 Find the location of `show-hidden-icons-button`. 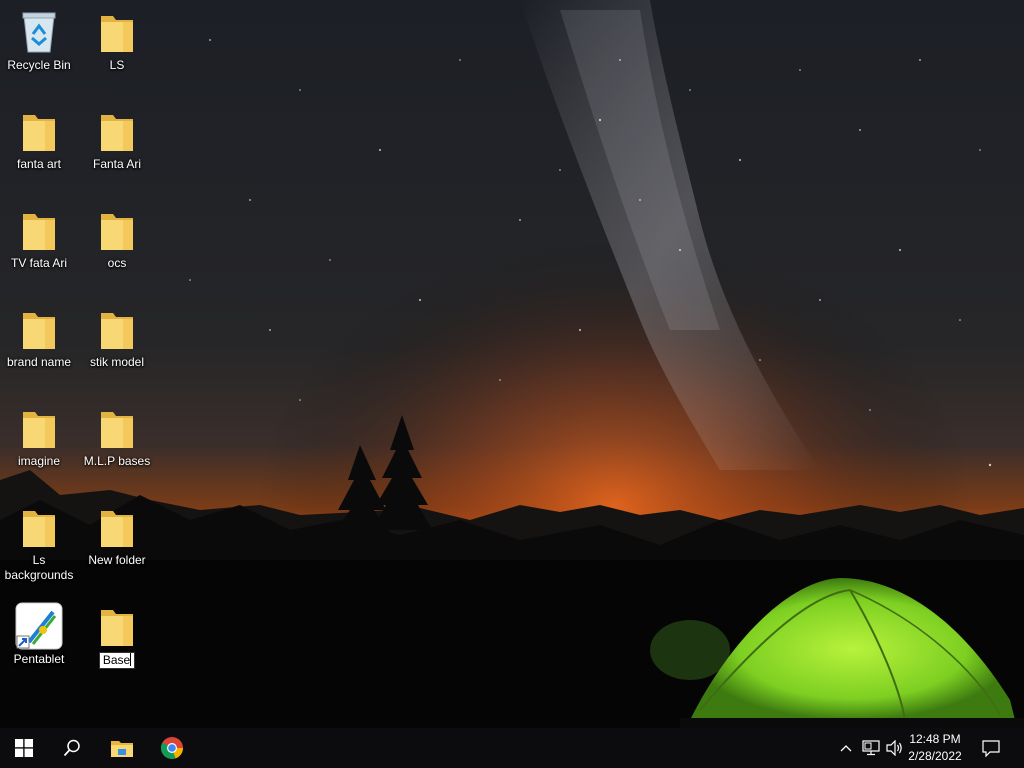

show-hidden-icons-button is located at coordinates (846, 748).